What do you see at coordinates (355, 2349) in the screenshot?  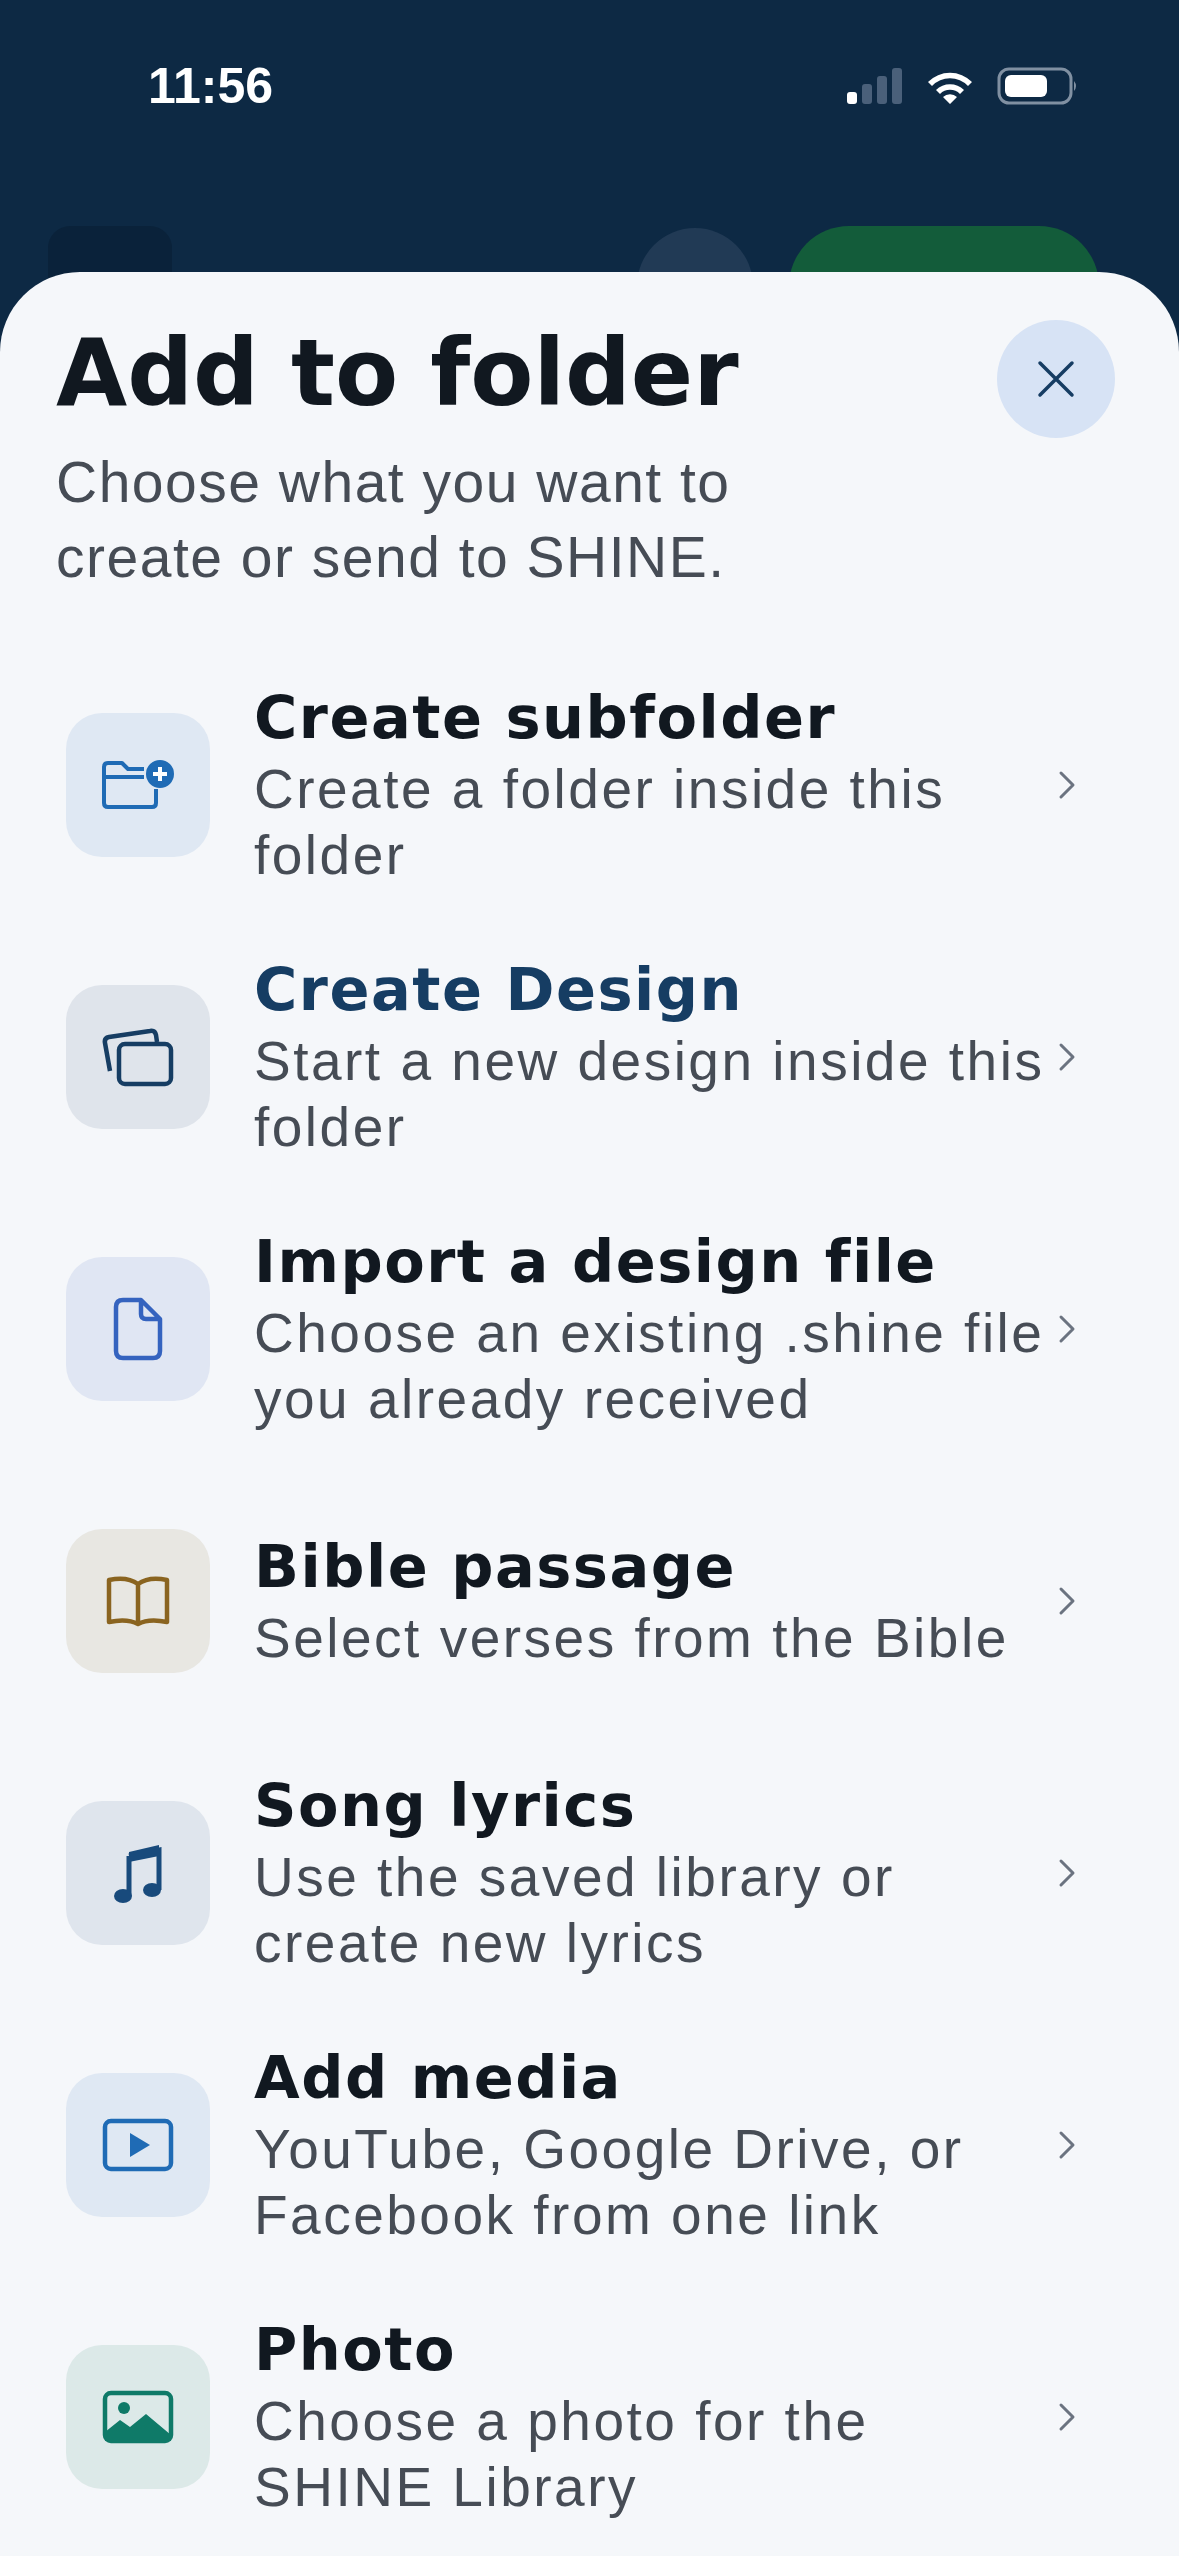 I see `option-title: Photo` at bounding box center [355, 2349].